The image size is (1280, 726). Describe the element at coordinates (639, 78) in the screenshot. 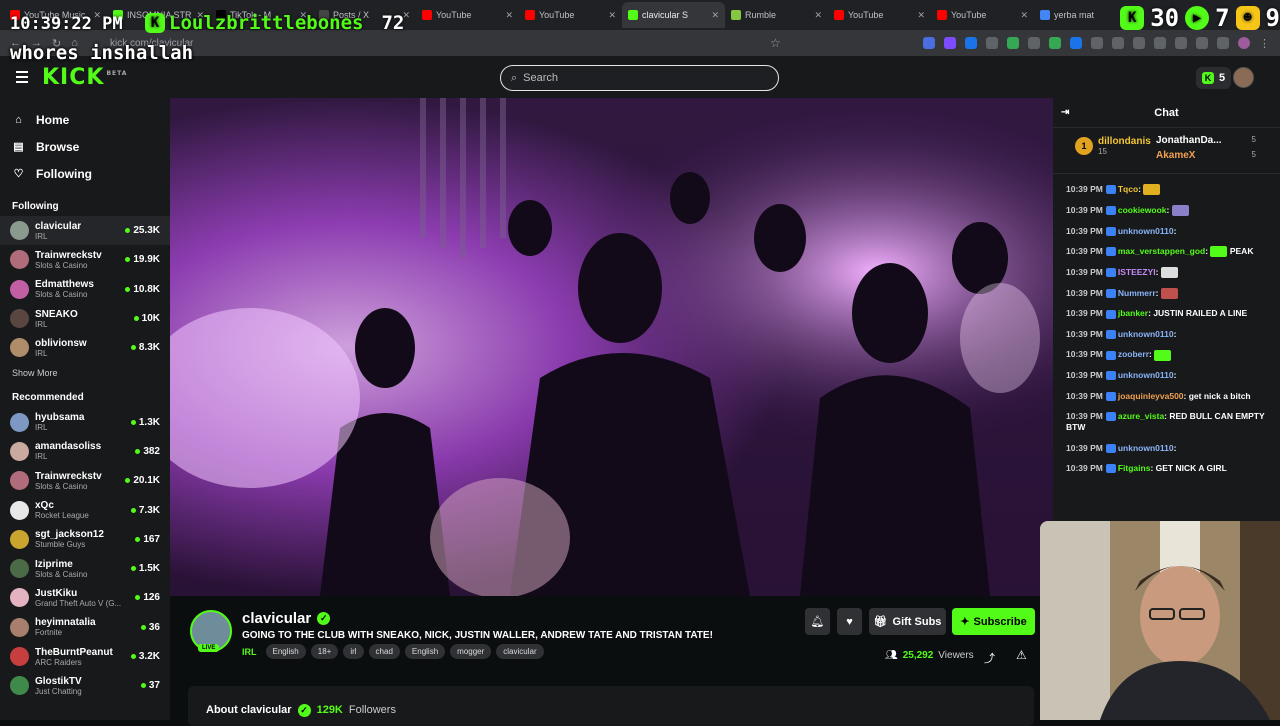

I see `search-input: ⌕ Search` at that location.